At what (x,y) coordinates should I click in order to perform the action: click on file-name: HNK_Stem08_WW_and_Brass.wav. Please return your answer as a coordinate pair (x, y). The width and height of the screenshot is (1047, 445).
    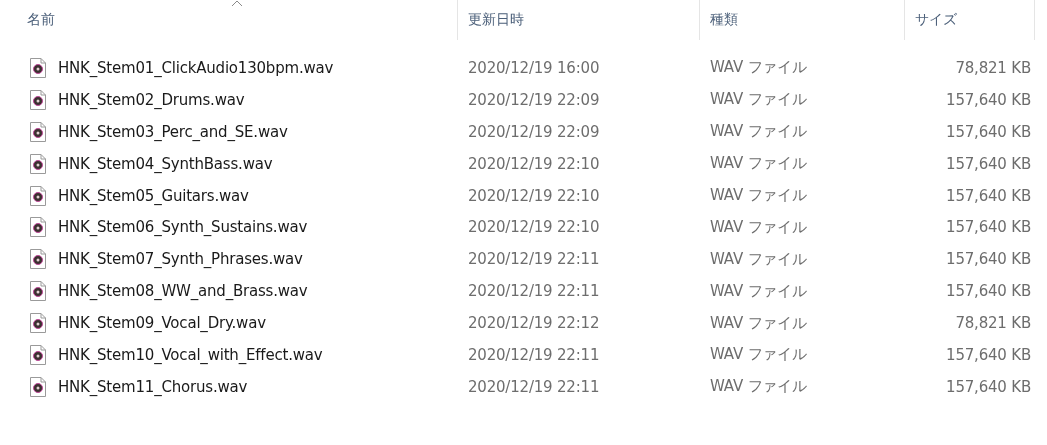
    Looking at the image, I should click on (183, 291).